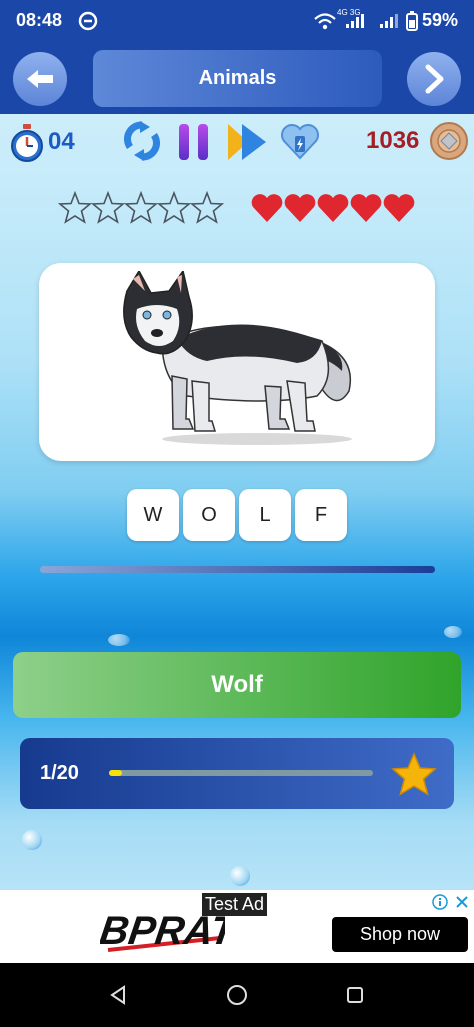 Image resolution: width=474 pixels, height=1027 pixels. I want to click on nav-recents-icon, so click(355, 995).